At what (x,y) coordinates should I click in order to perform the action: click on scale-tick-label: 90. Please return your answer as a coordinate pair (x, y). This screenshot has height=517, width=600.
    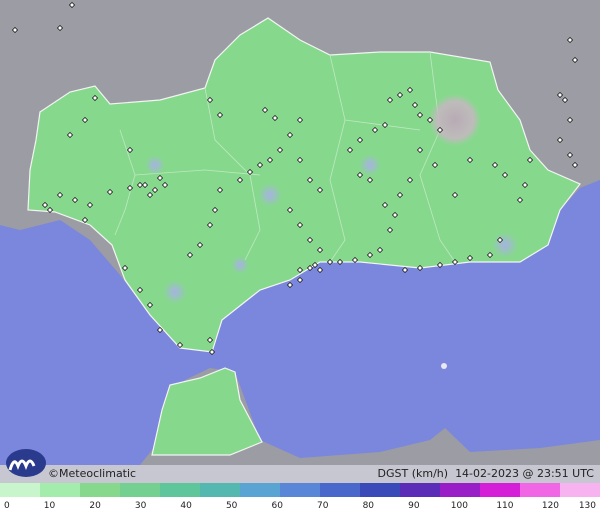
    Looking at the image, I should click on (414, 506).